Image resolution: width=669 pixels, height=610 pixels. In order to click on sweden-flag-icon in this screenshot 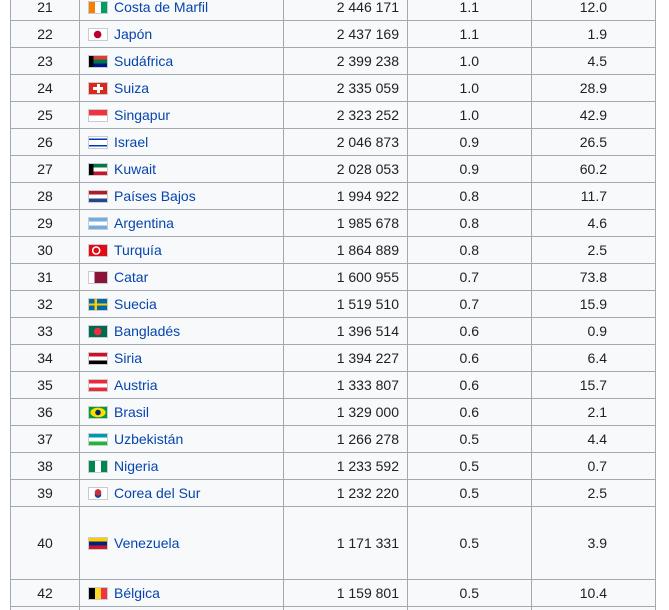, I will do `click(98, 304)`.